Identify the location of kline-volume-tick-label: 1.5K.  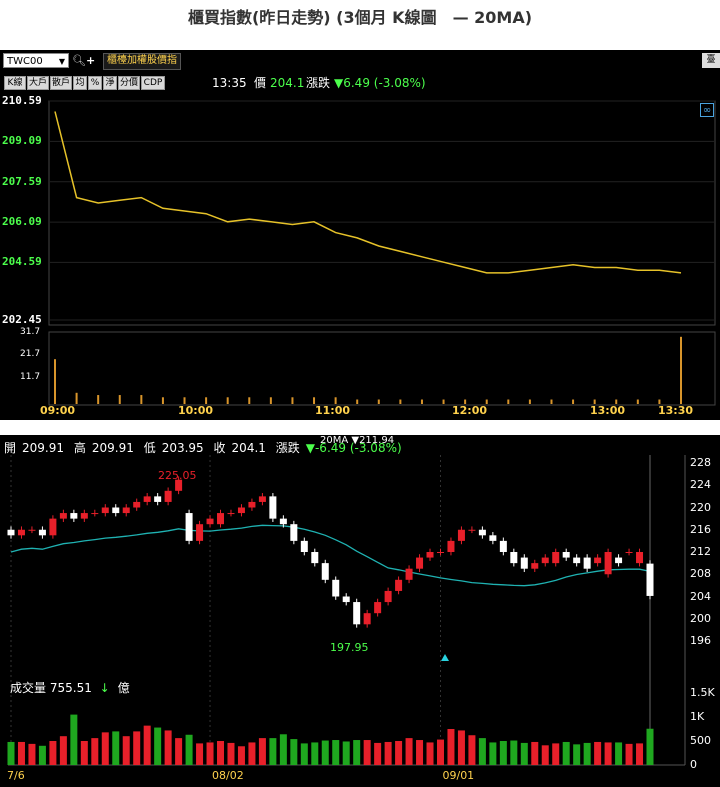
(702, 692).